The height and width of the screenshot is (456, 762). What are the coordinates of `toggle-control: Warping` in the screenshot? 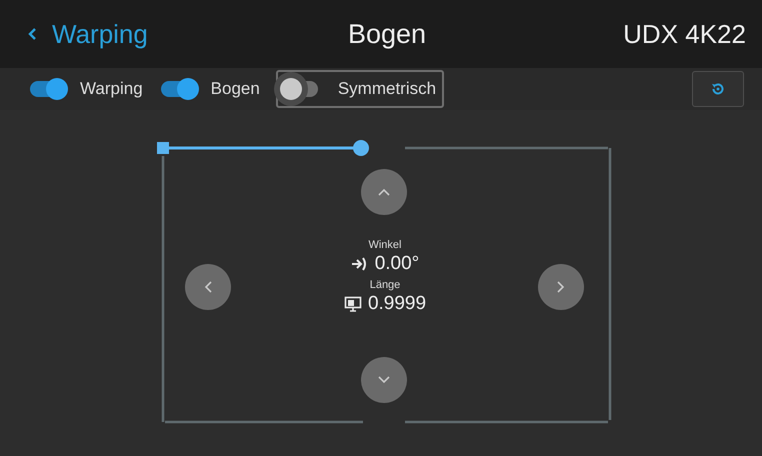 It's located at (86, 89).